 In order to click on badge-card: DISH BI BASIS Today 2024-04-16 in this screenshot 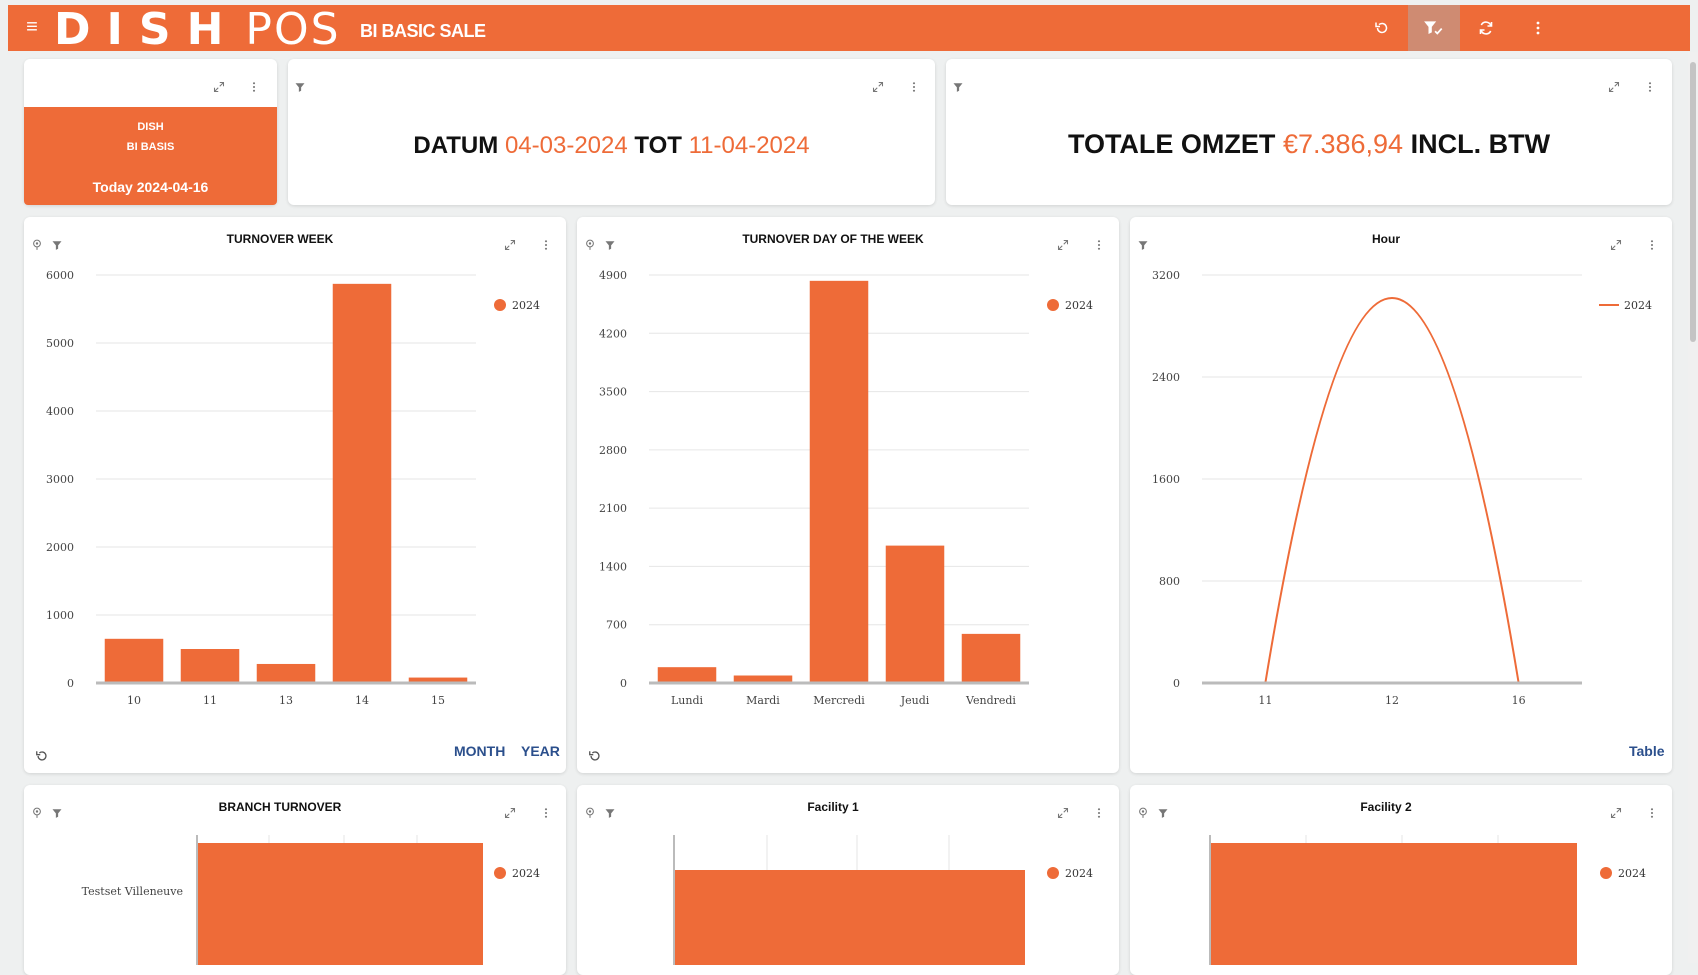, I will do `click(150, 132)`.